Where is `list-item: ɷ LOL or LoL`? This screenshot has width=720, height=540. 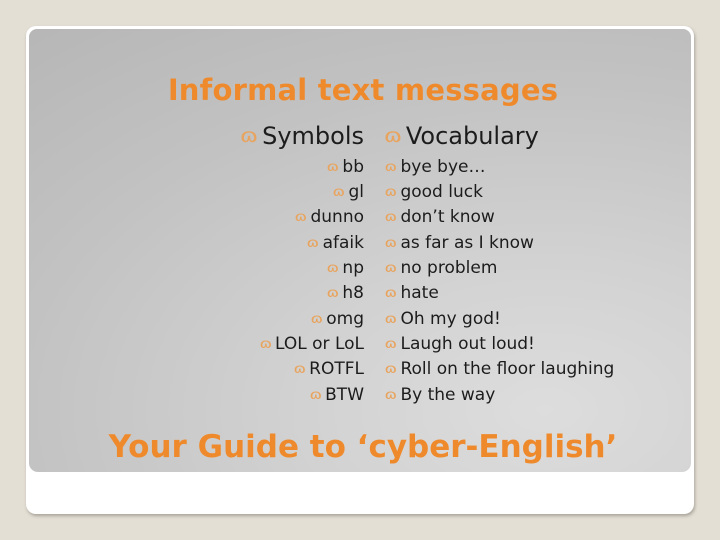 list-item: ɷ LOL or LoL is located at coordinates (274, 344).